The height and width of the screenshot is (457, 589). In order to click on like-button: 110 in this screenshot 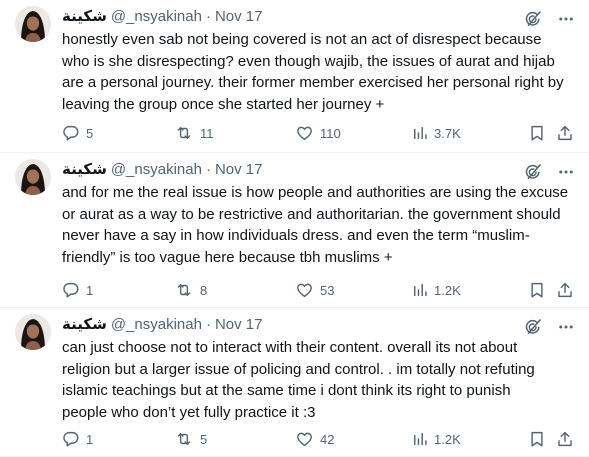, I will do `click(318, 133)`.